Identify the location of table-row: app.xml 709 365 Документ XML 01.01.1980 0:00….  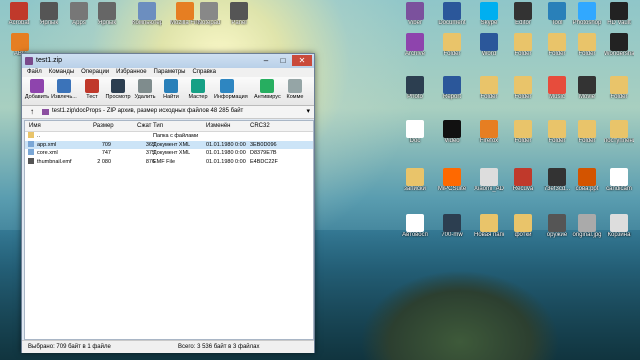
(169, 144).